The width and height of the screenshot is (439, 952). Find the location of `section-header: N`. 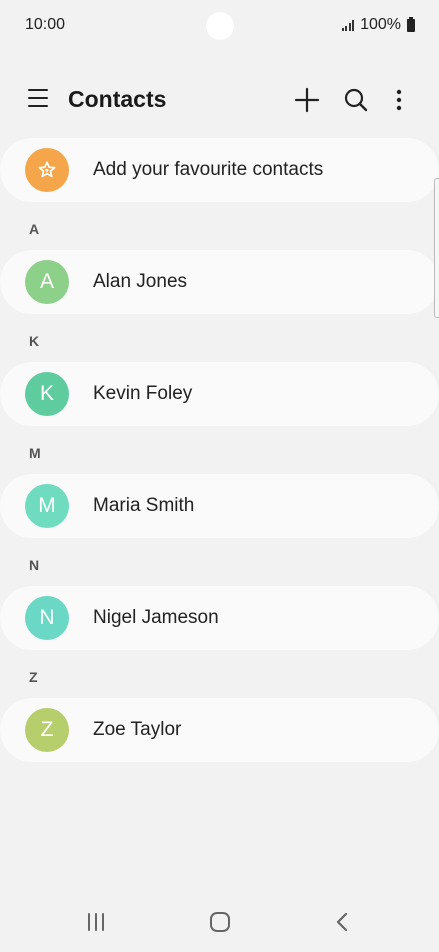

section-header: N is located at coordinates (34, 565).